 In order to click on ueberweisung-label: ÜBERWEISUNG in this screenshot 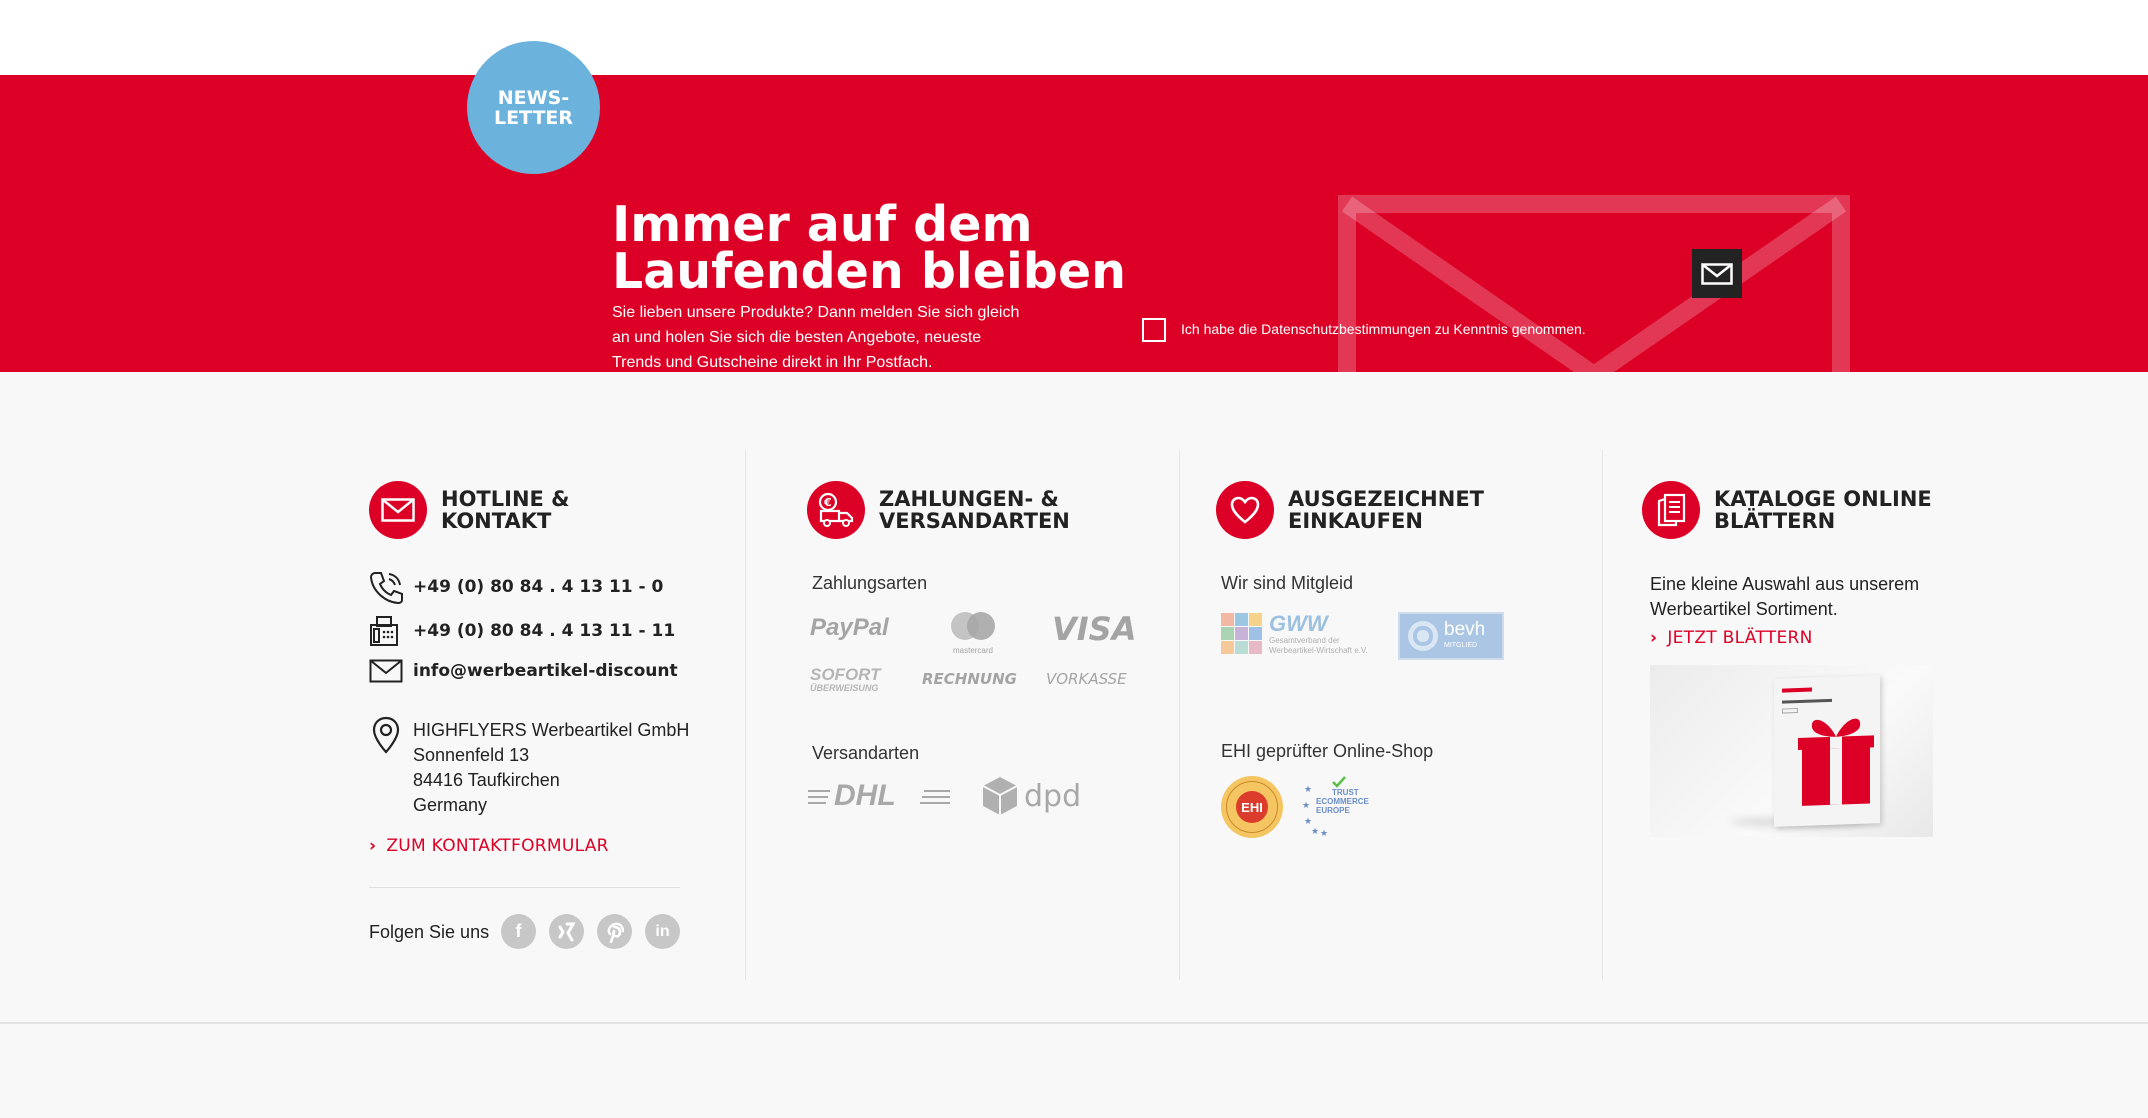, I will do `click(844, 688)`.